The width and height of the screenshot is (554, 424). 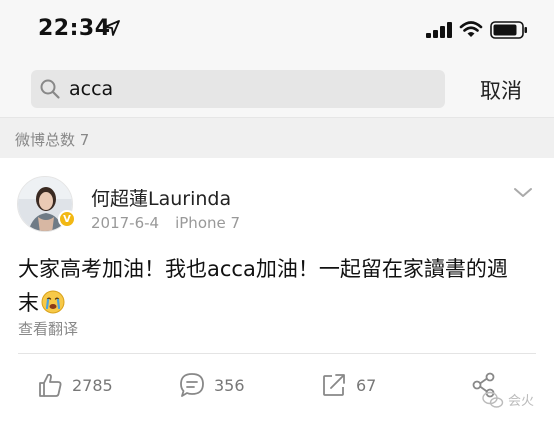 What do you see at coordinates (125, 223) in the screenshot?
I see `post-date: 2017-6-4` at bounding box center [125, 223].